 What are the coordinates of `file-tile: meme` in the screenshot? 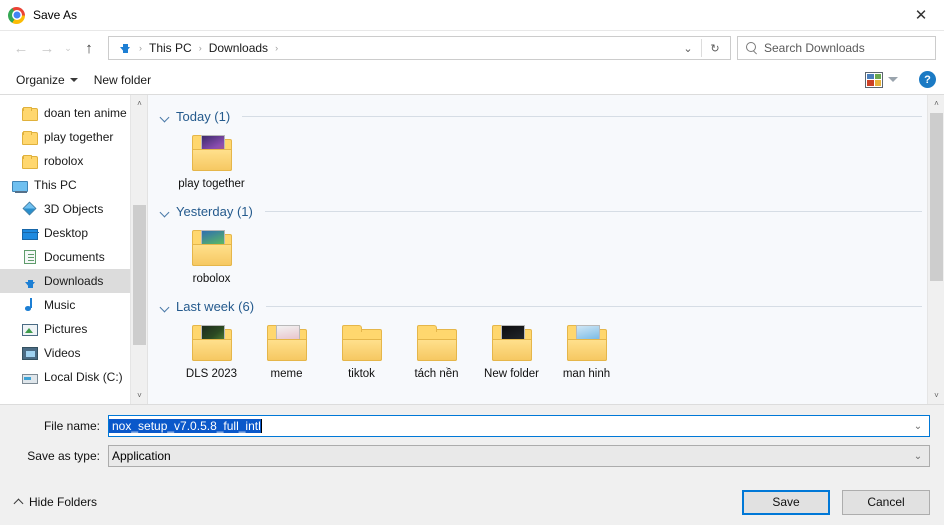 It's located at (286, 352).